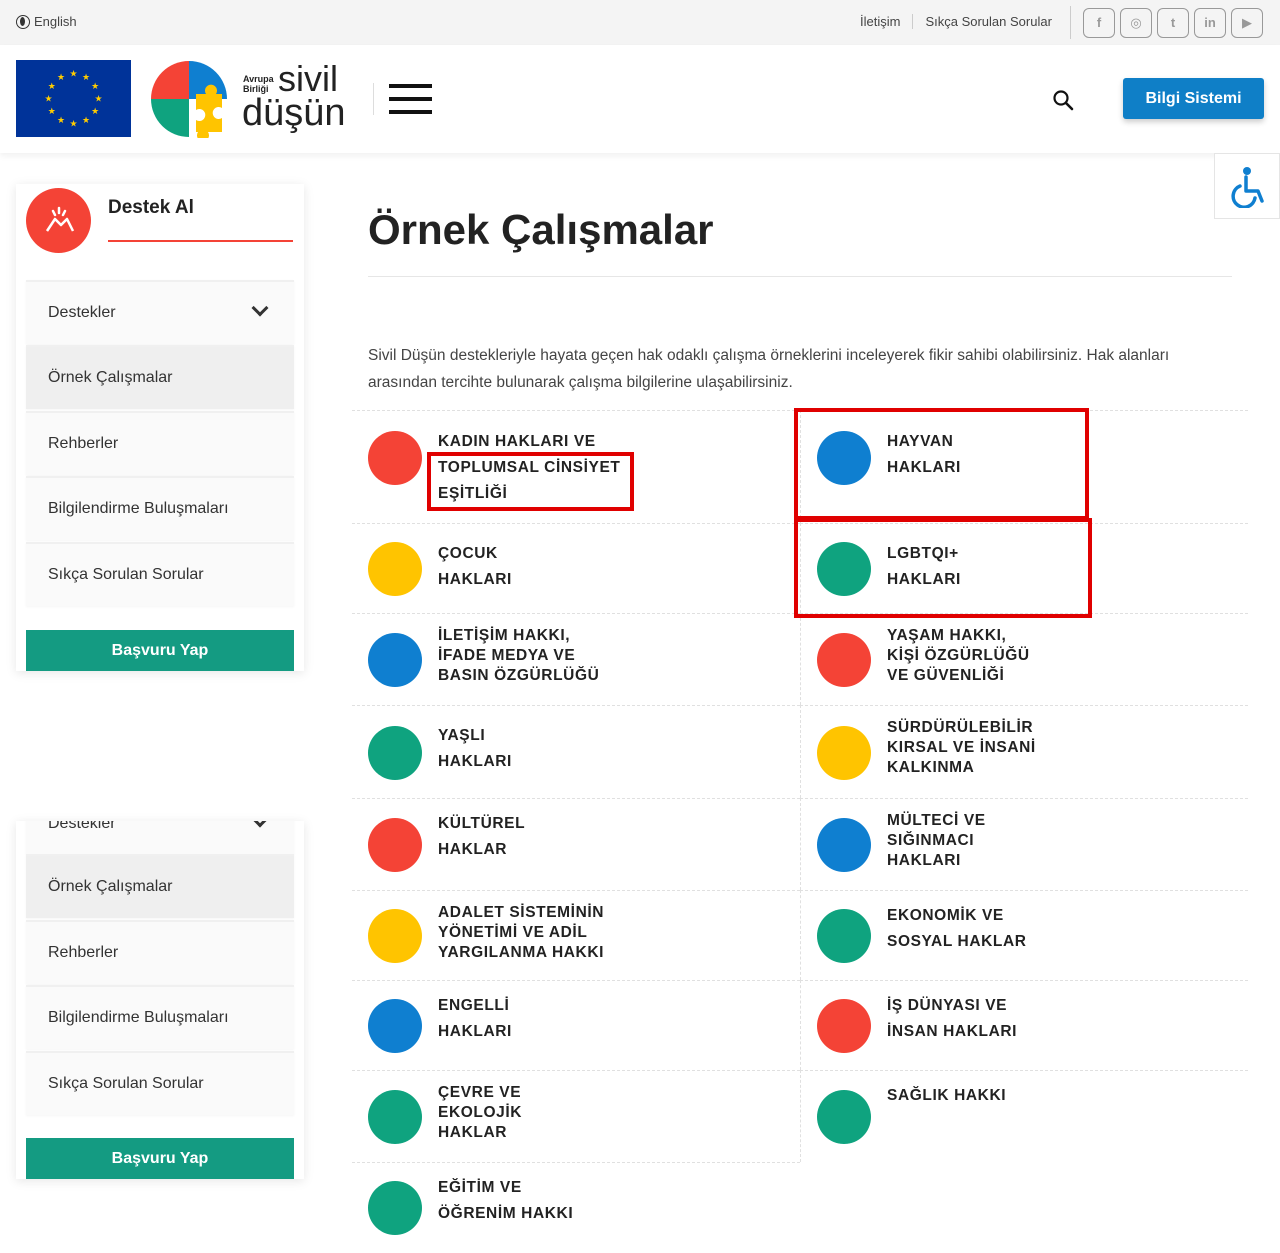 This screenshot has height=1253, width=1280. What do you see at coordinates (1024, 1025) in the screenshot?
I see `category-item: İŞ DÜNYASI VE İNSAN HAKLARI` at bounding box center [1024, 1025].